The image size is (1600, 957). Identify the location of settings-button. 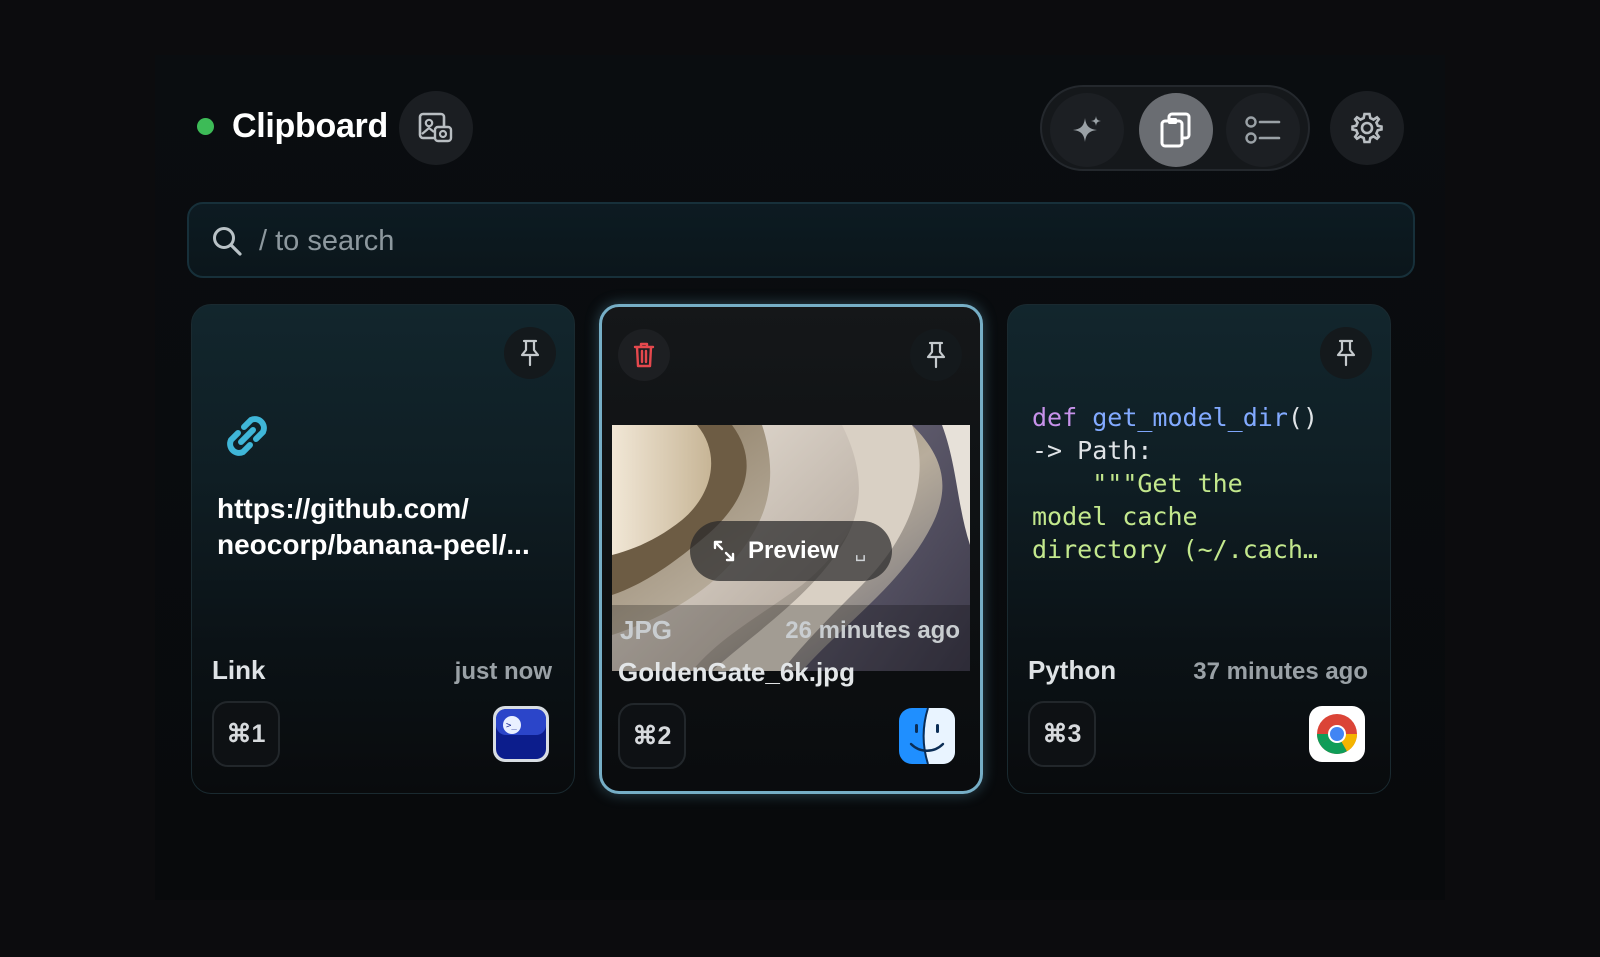
(1367, 128).